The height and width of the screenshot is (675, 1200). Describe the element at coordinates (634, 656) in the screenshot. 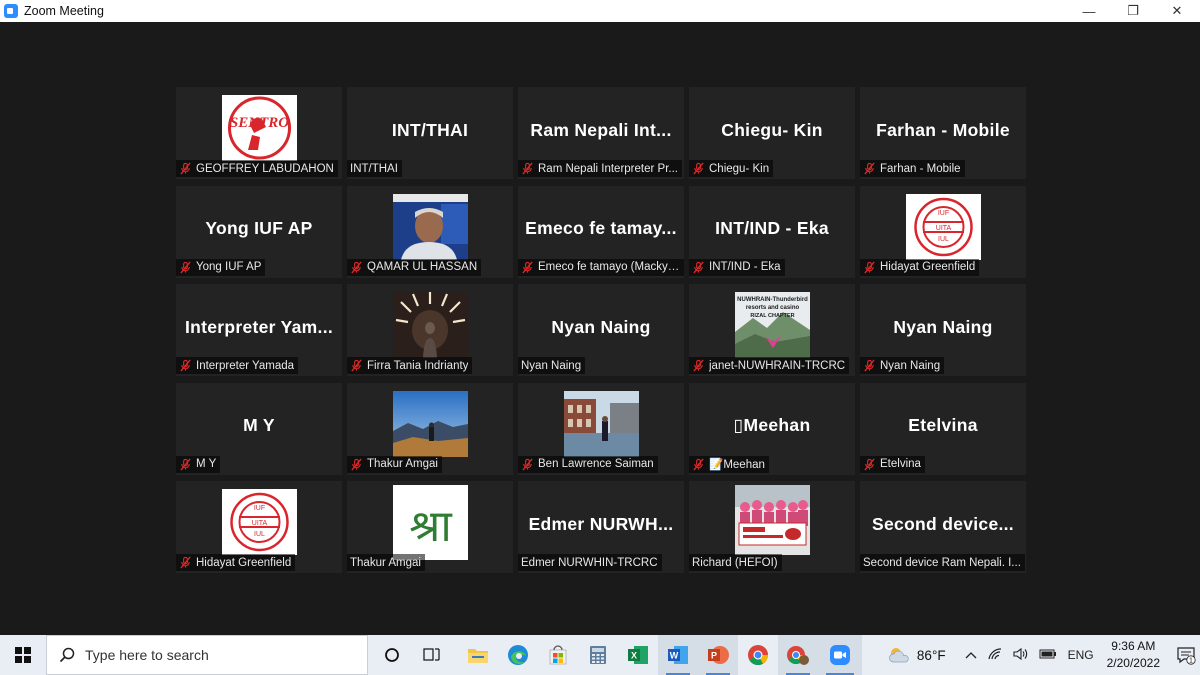

I see `svg-text: X` at that location.